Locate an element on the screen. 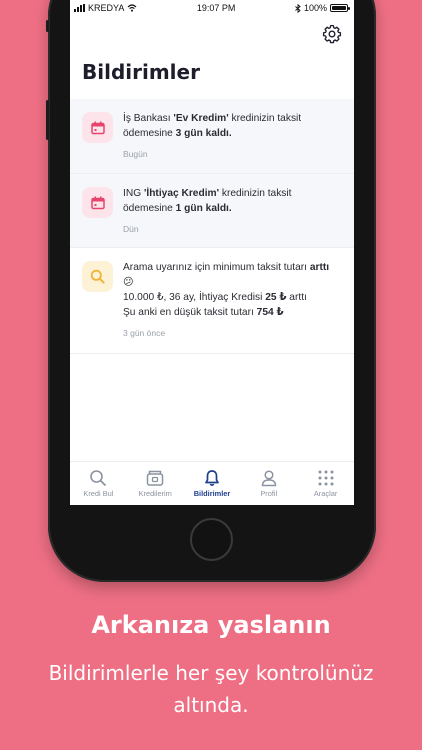 The width and height of the screenshot is (422, 750). battery-percent: 100% is located at coordinates (315, 8).